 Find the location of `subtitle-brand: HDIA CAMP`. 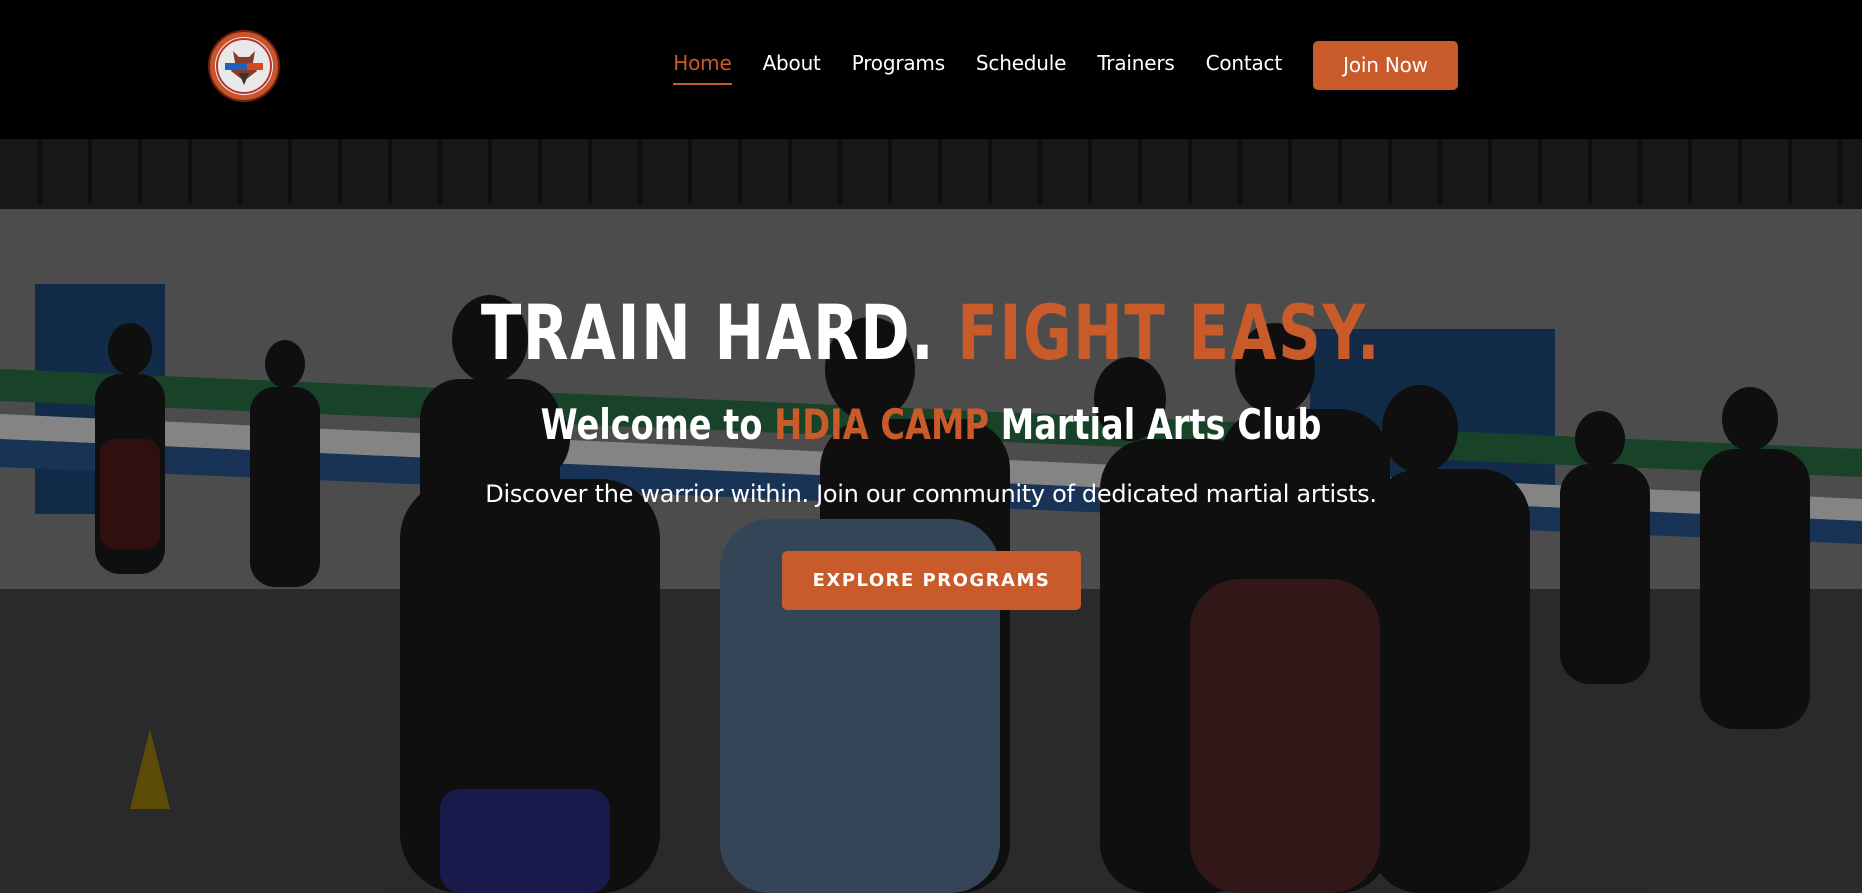

subtitle-brand: HDIA CAMP is located at coordinates (882, 424).